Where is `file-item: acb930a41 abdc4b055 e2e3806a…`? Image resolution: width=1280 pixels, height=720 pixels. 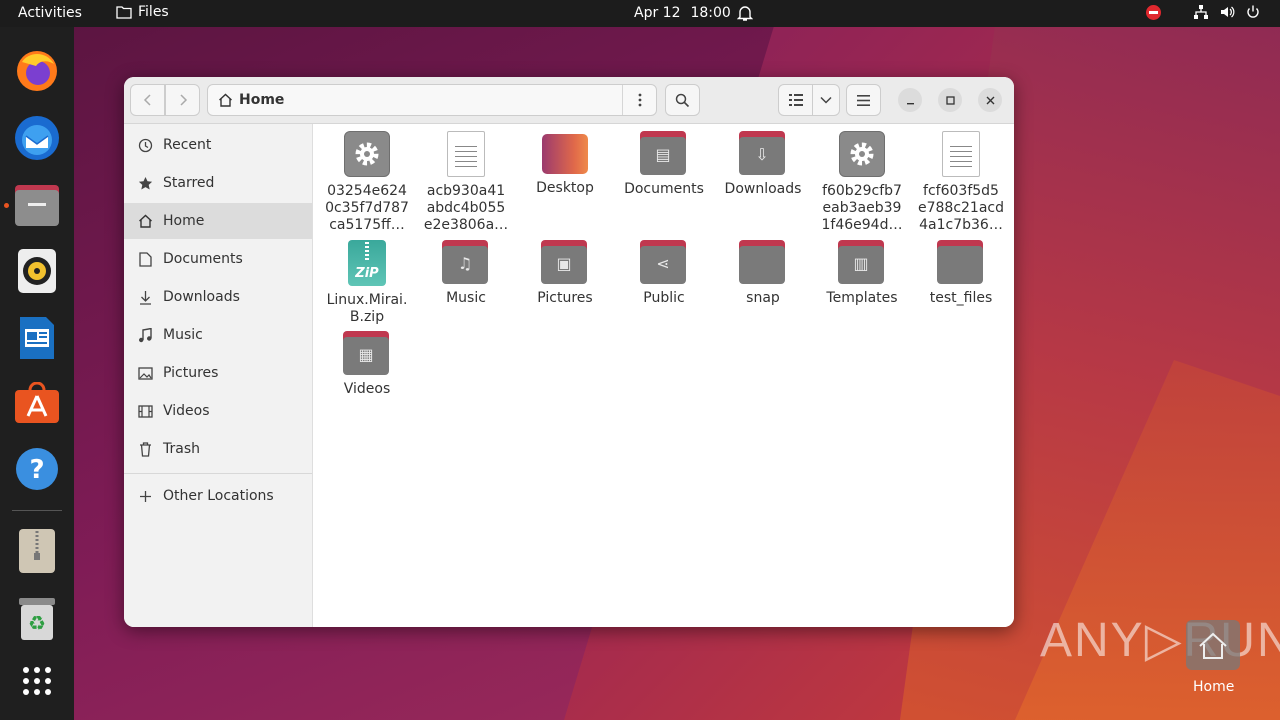 file-item: acb930a41 abdc4b055 e2e3806a… is located at coordinates (466, 182).